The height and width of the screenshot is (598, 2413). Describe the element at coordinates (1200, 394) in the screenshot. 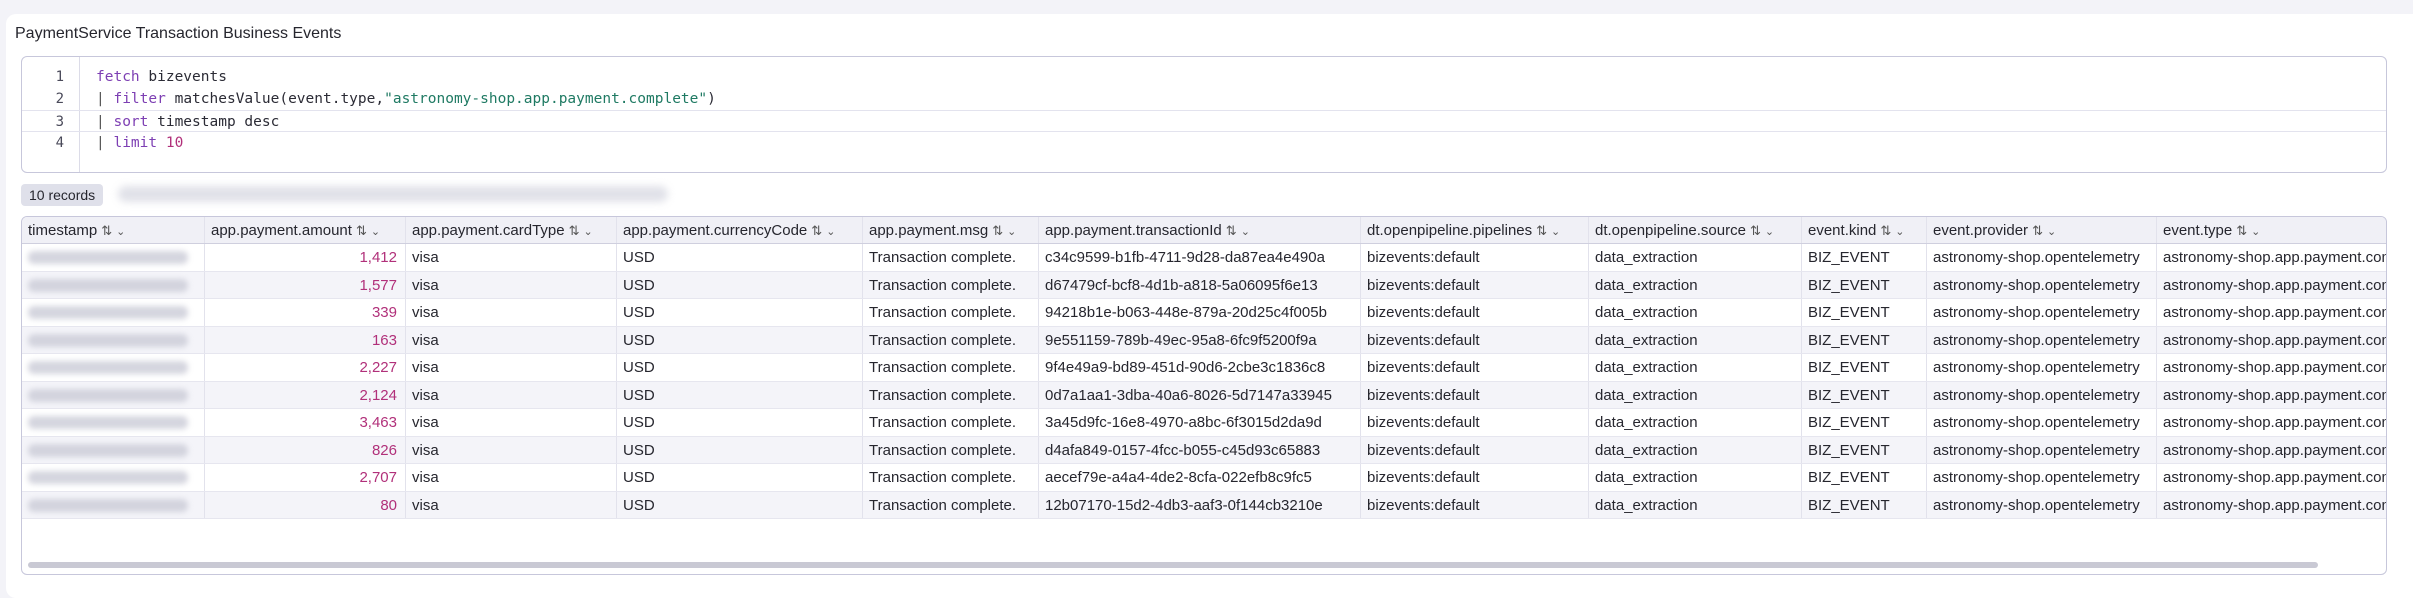

I see `cell-txid: 0d7a1aa1-3dba-40a6-8026-5d7147a33945` at that location.